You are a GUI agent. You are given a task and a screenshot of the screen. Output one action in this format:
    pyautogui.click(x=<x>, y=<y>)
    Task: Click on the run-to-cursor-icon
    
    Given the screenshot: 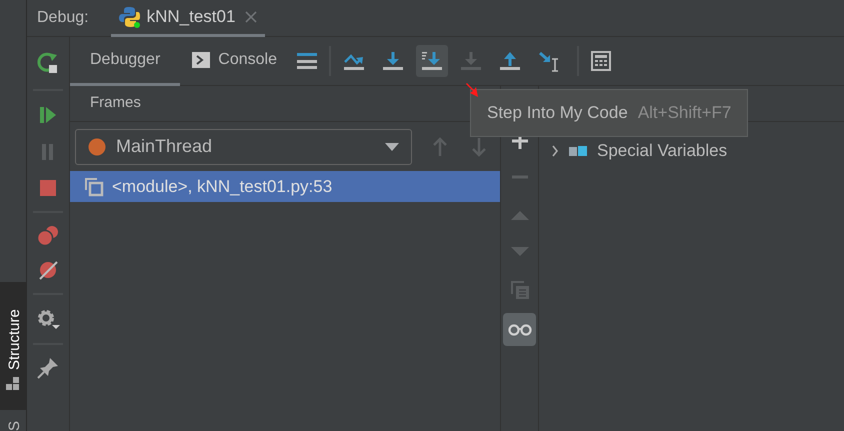 What is the action you would take?
    pyautogui.click(x=549, y=61)
    